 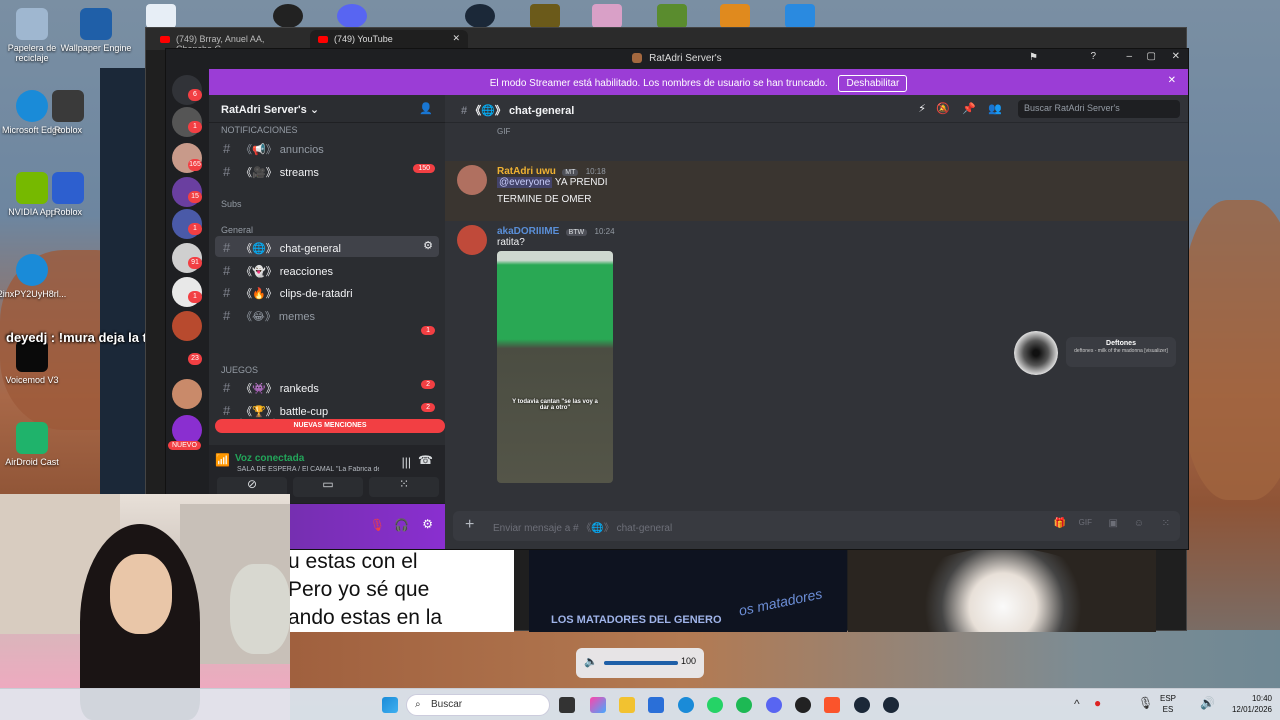 I want to click on mic-muted-icon: 🎙, so click(x=377, y=525).